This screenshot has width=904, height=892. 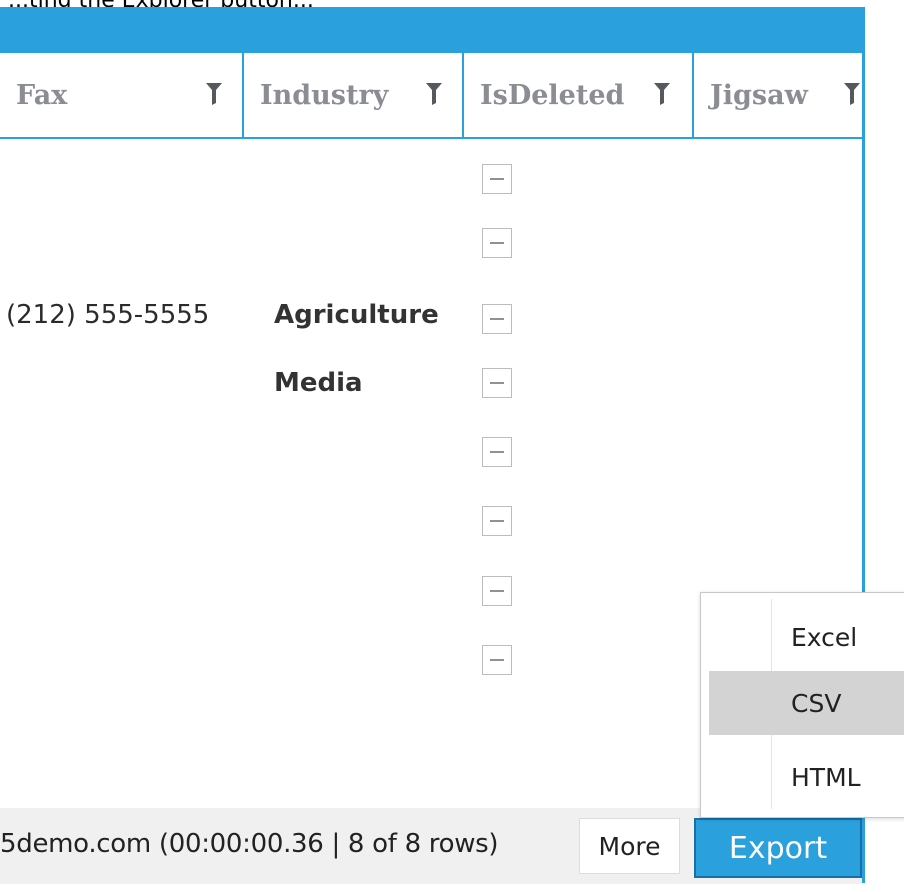 I want to click on menu-item-label: CSV, so click(x=816, y=703).